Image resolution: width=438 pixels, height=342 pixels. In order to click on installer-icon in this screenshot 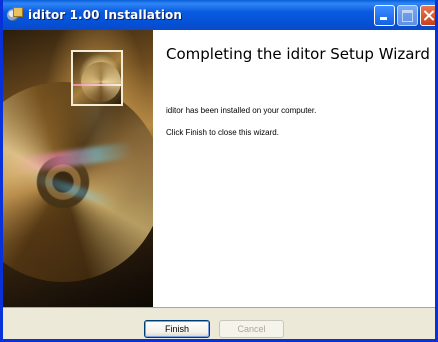, I will do `click(15, 15)`.